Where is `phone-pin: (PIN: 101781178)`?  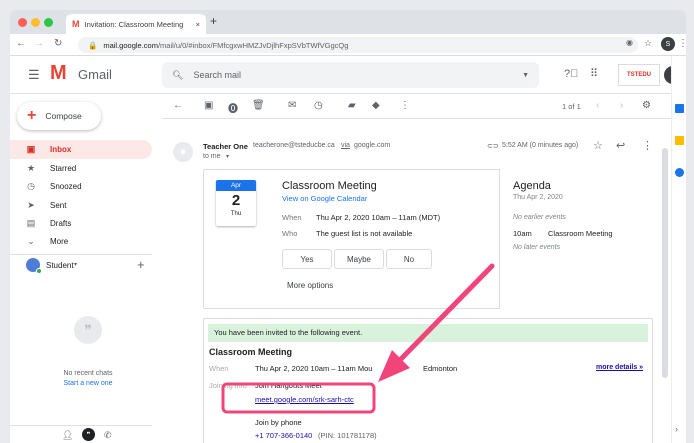 phone-pin: (PIN: 101781178) is located at coordinates (347, 435).